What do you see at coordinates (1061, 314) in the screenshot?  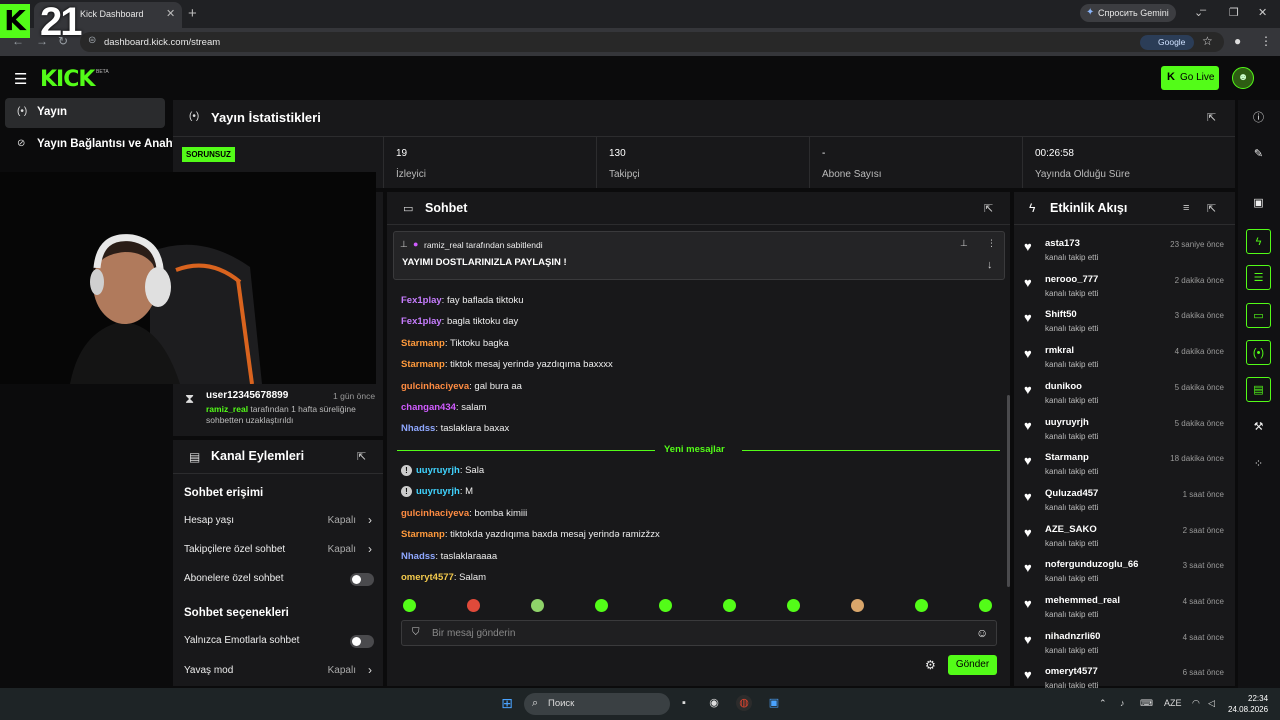 I see `activity-username: Shift50` at bounding box center [1061, 314].